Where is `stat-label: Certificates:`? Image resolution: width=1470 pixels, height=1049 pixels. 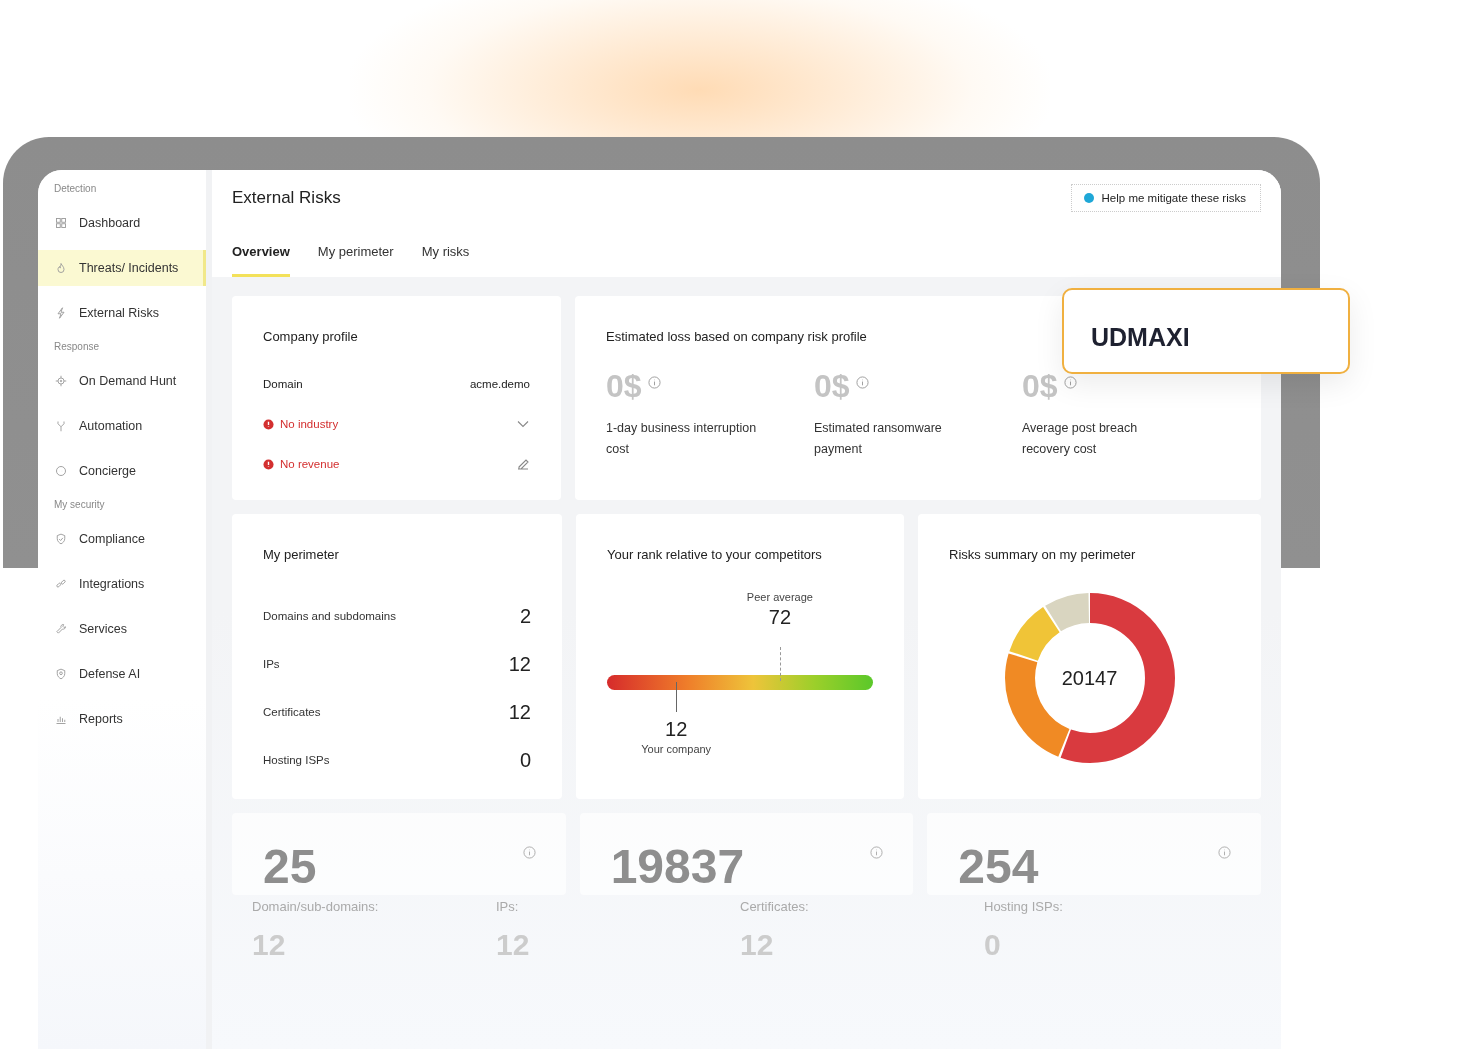
stat-label: Certificates: is located at coordinates (775, 906).